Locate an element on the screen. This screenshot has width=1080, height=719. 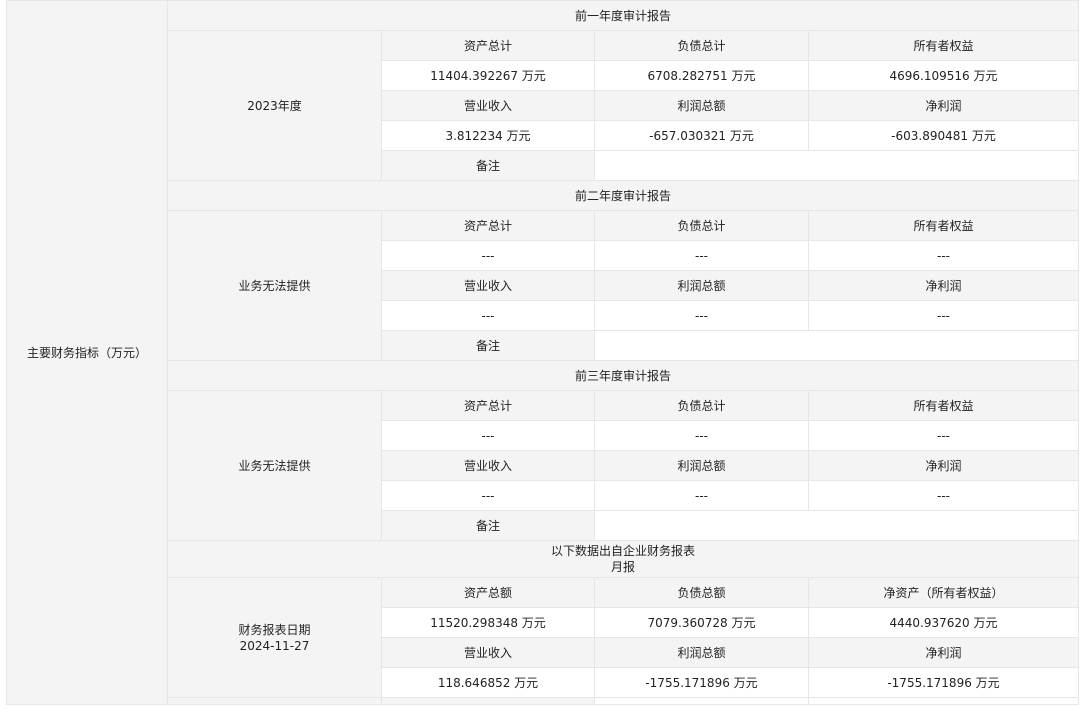
section-row-label-year3: 业务无法提供 is located at coordinates (274, 465).